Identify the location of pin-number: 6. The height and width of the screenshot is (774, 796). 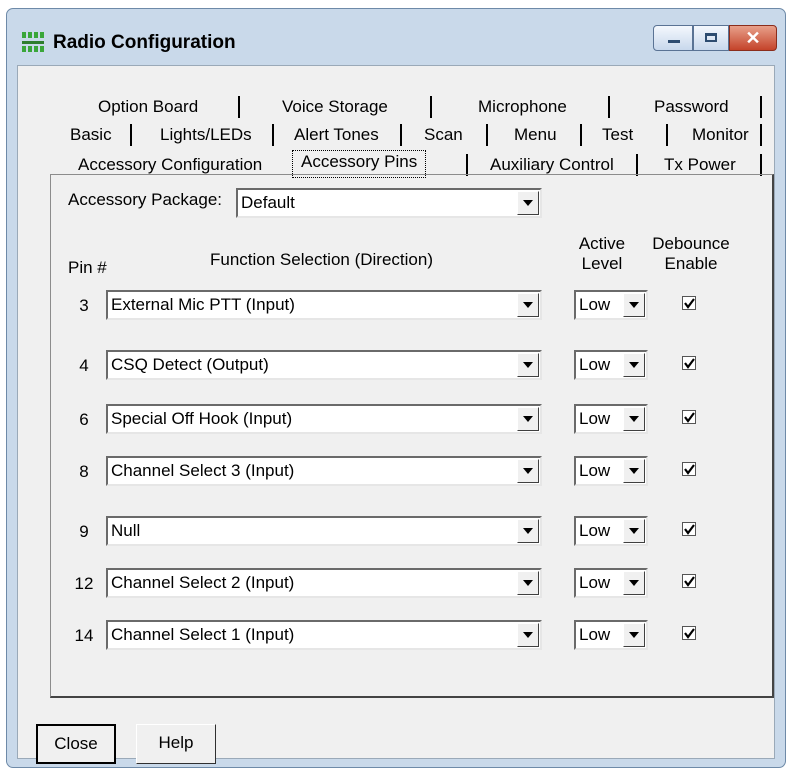
(84, 419).